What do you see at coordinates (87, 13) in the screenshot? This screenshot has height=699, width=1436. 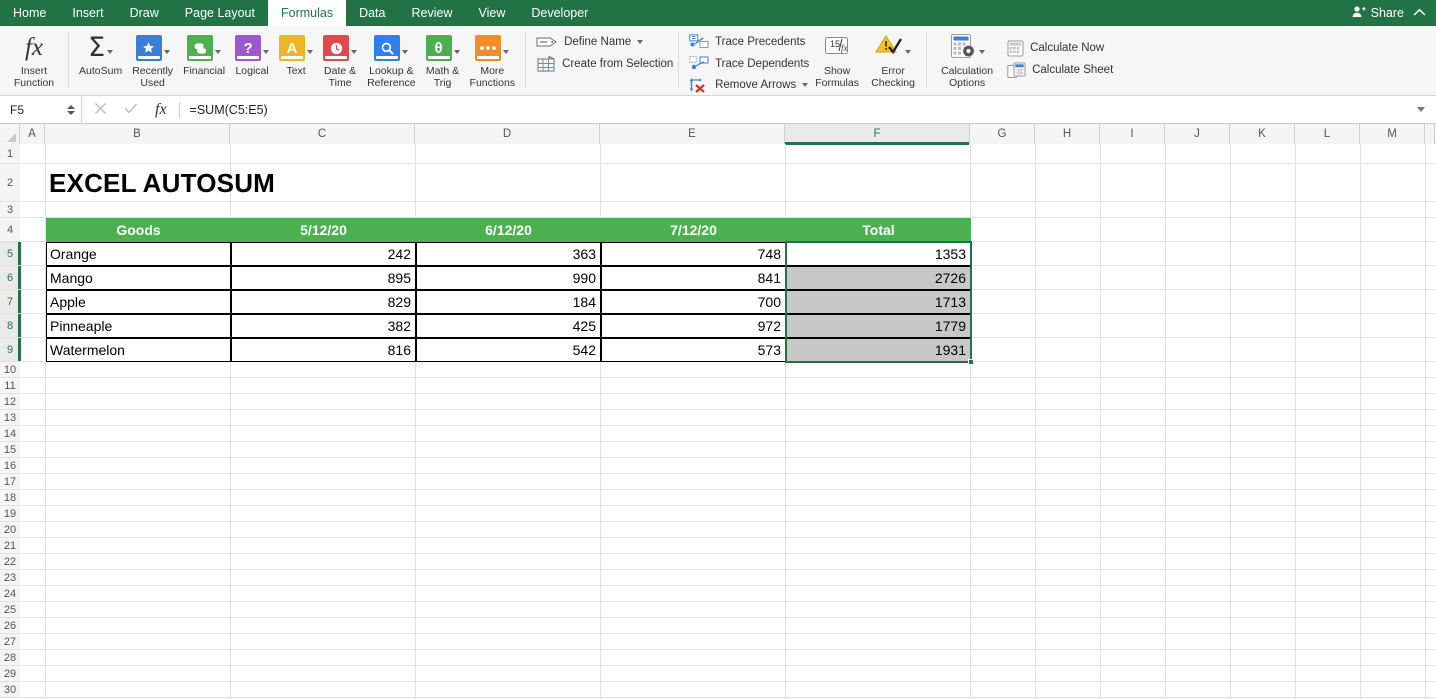 I see `tab-insert: Insert` at bounding box center [87, 13].